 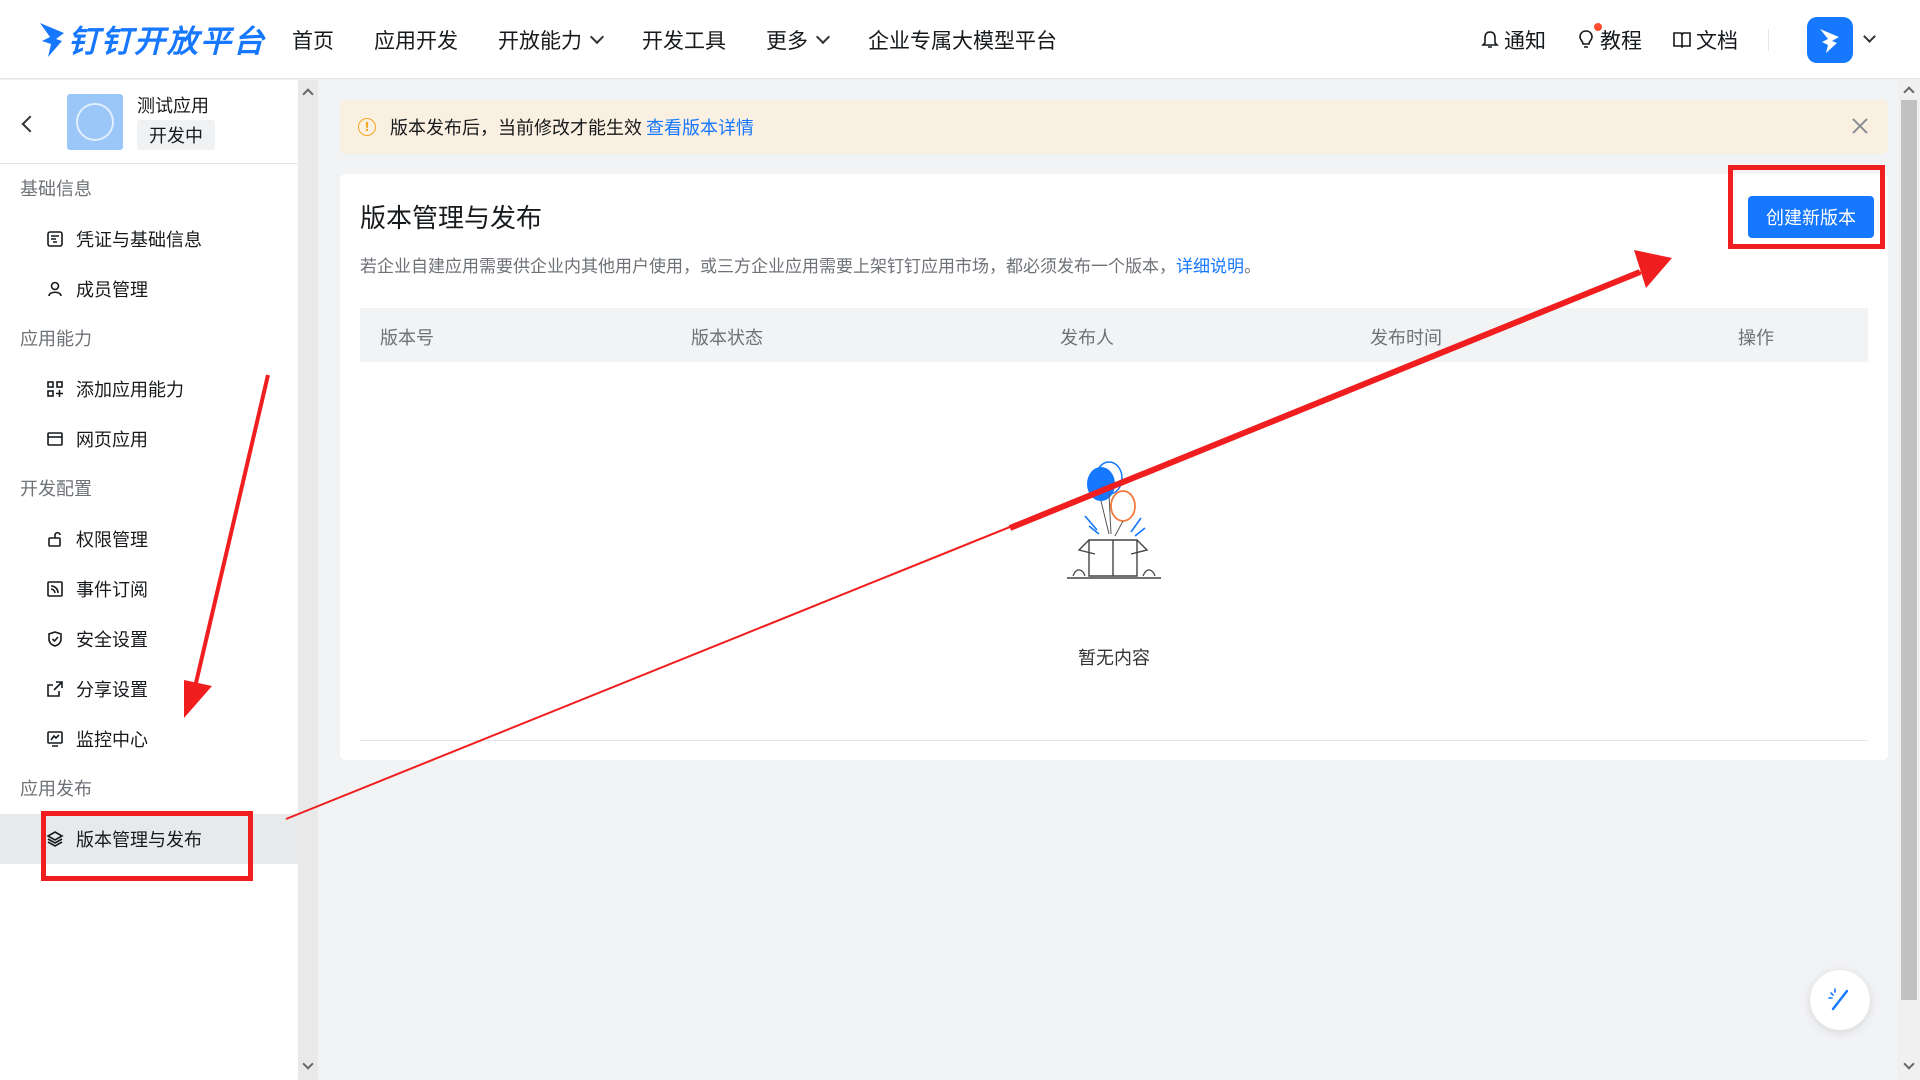 What do you see at coordinates (149, 289) in the screenshot?
I see `sidebar-item-members: 成员管理` at bounding box center [149, 289].